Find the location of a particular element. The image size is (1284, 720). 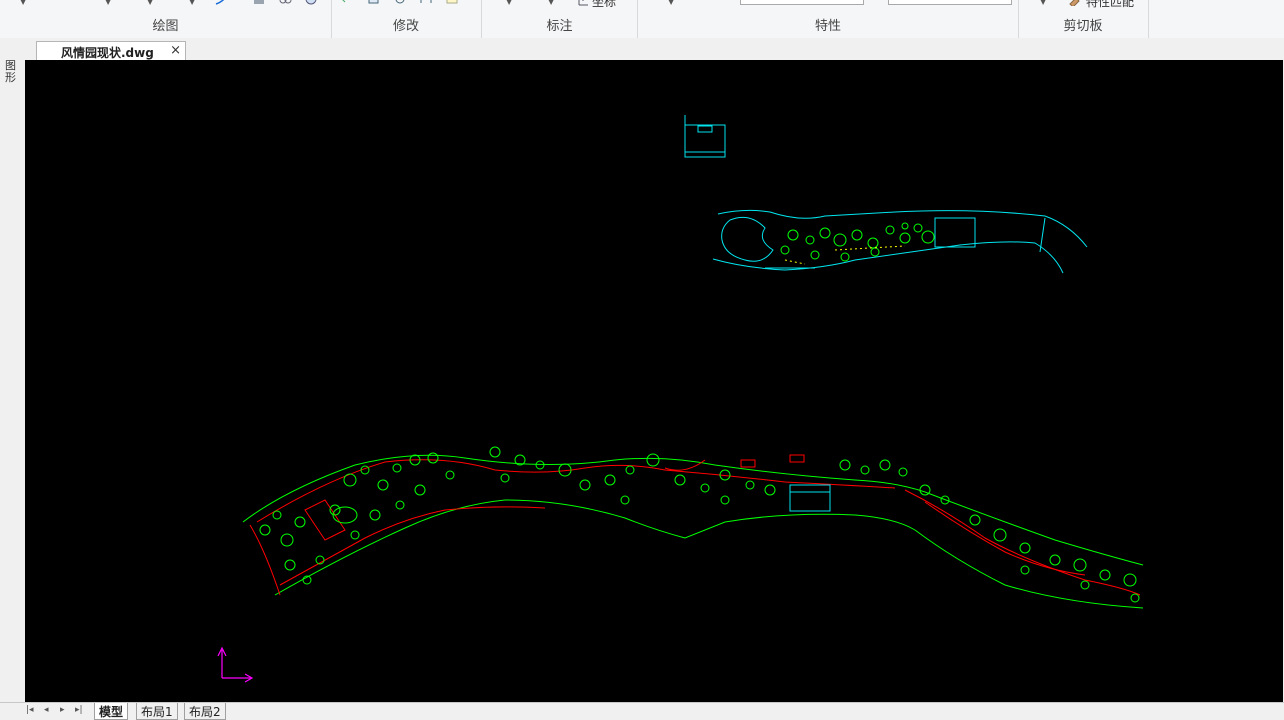

rotate-tool-icon is located at coordinates (400, 3).